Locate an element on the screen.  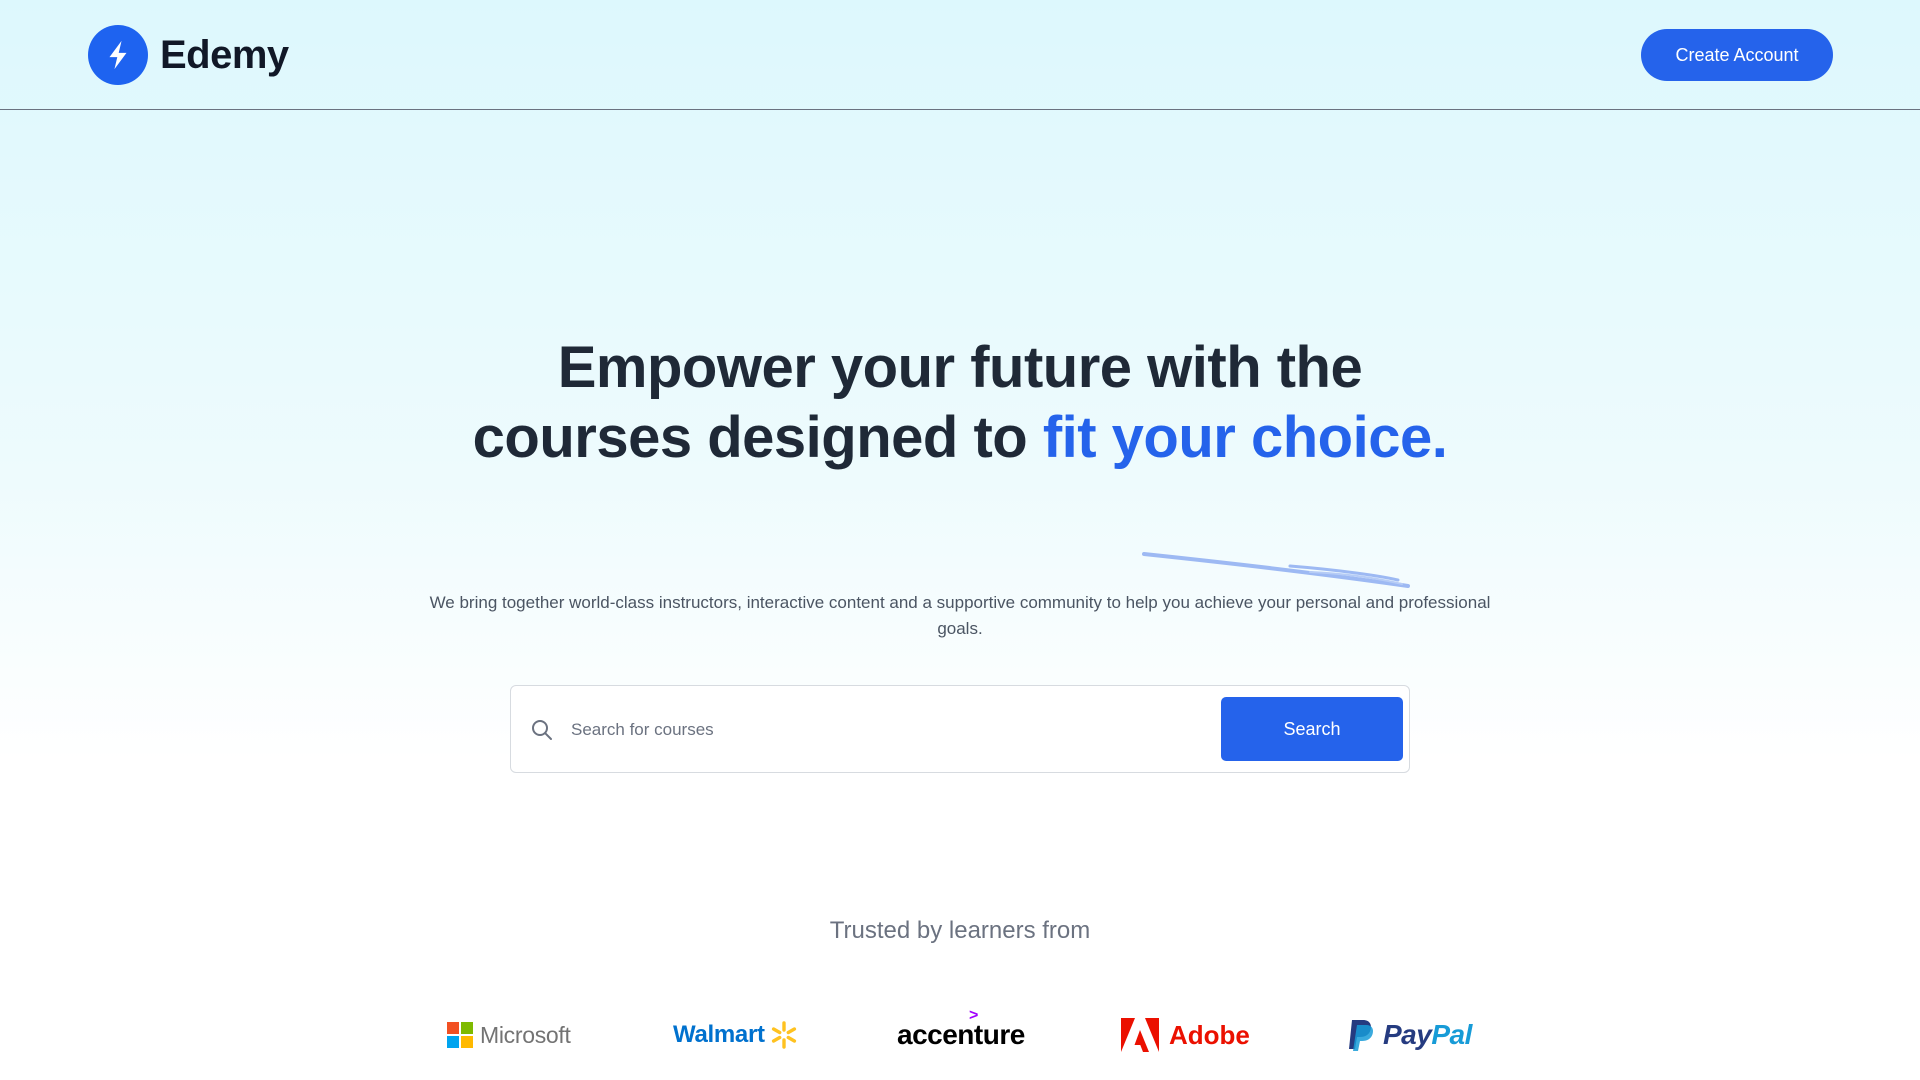
brand-name: Edemy is located at coordinates (224, 54).